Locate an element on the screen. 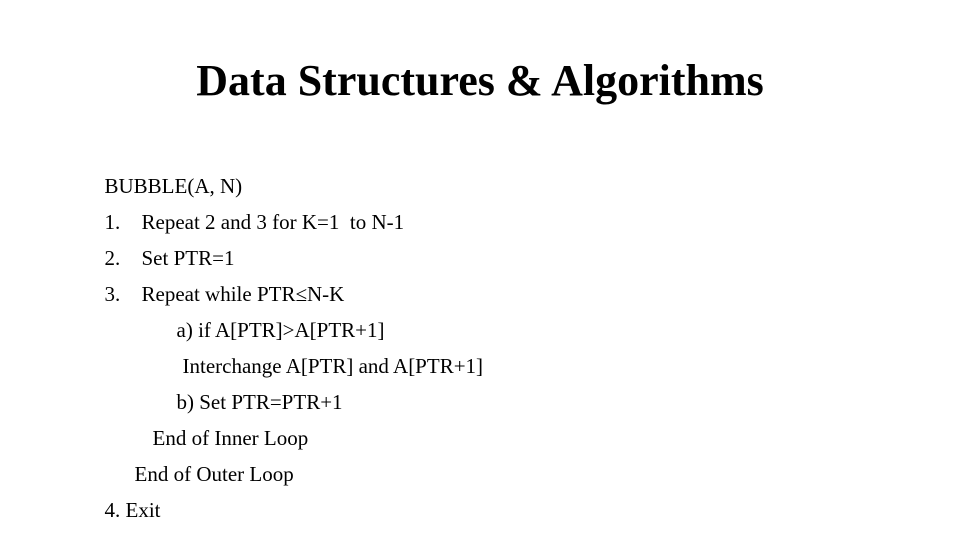 This screenshot has height=549, width=960. step-number: 3. is located at coordinates (112, 294).